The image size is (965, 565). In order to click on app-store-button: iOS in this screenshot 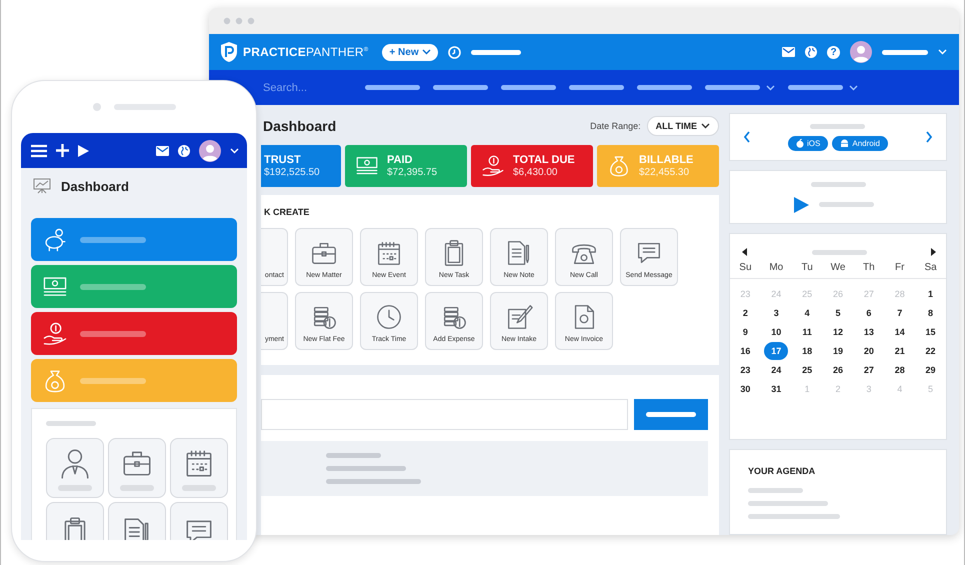, I will do `click(808, 143)`.